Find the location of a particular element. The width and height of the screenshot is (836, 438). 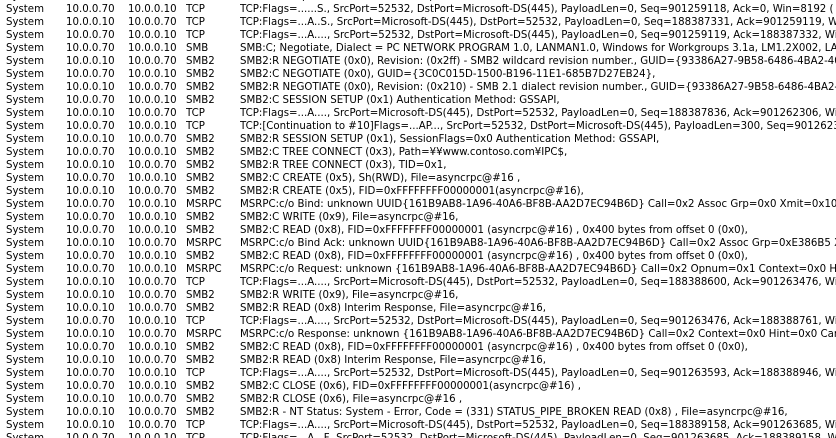

description-cell: SMB2:C WRITE (0x9), File=asyncrpc@#16, is located at coordinates (349, 217).